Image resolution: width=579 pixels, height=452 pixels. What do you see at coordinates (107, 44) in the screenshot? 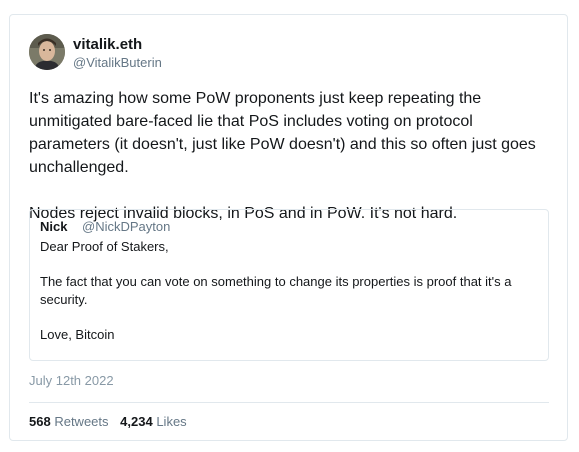
I see `author-display-name: vitalik.eth` at bounding box center [107, 44].